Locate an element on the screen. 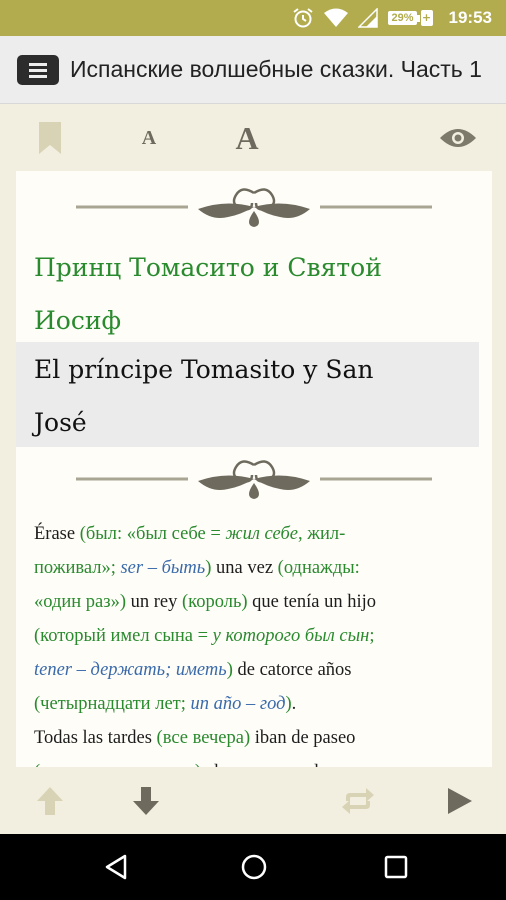 The image size is (506, 900). signal-icon is located at coordinates (368, 18).